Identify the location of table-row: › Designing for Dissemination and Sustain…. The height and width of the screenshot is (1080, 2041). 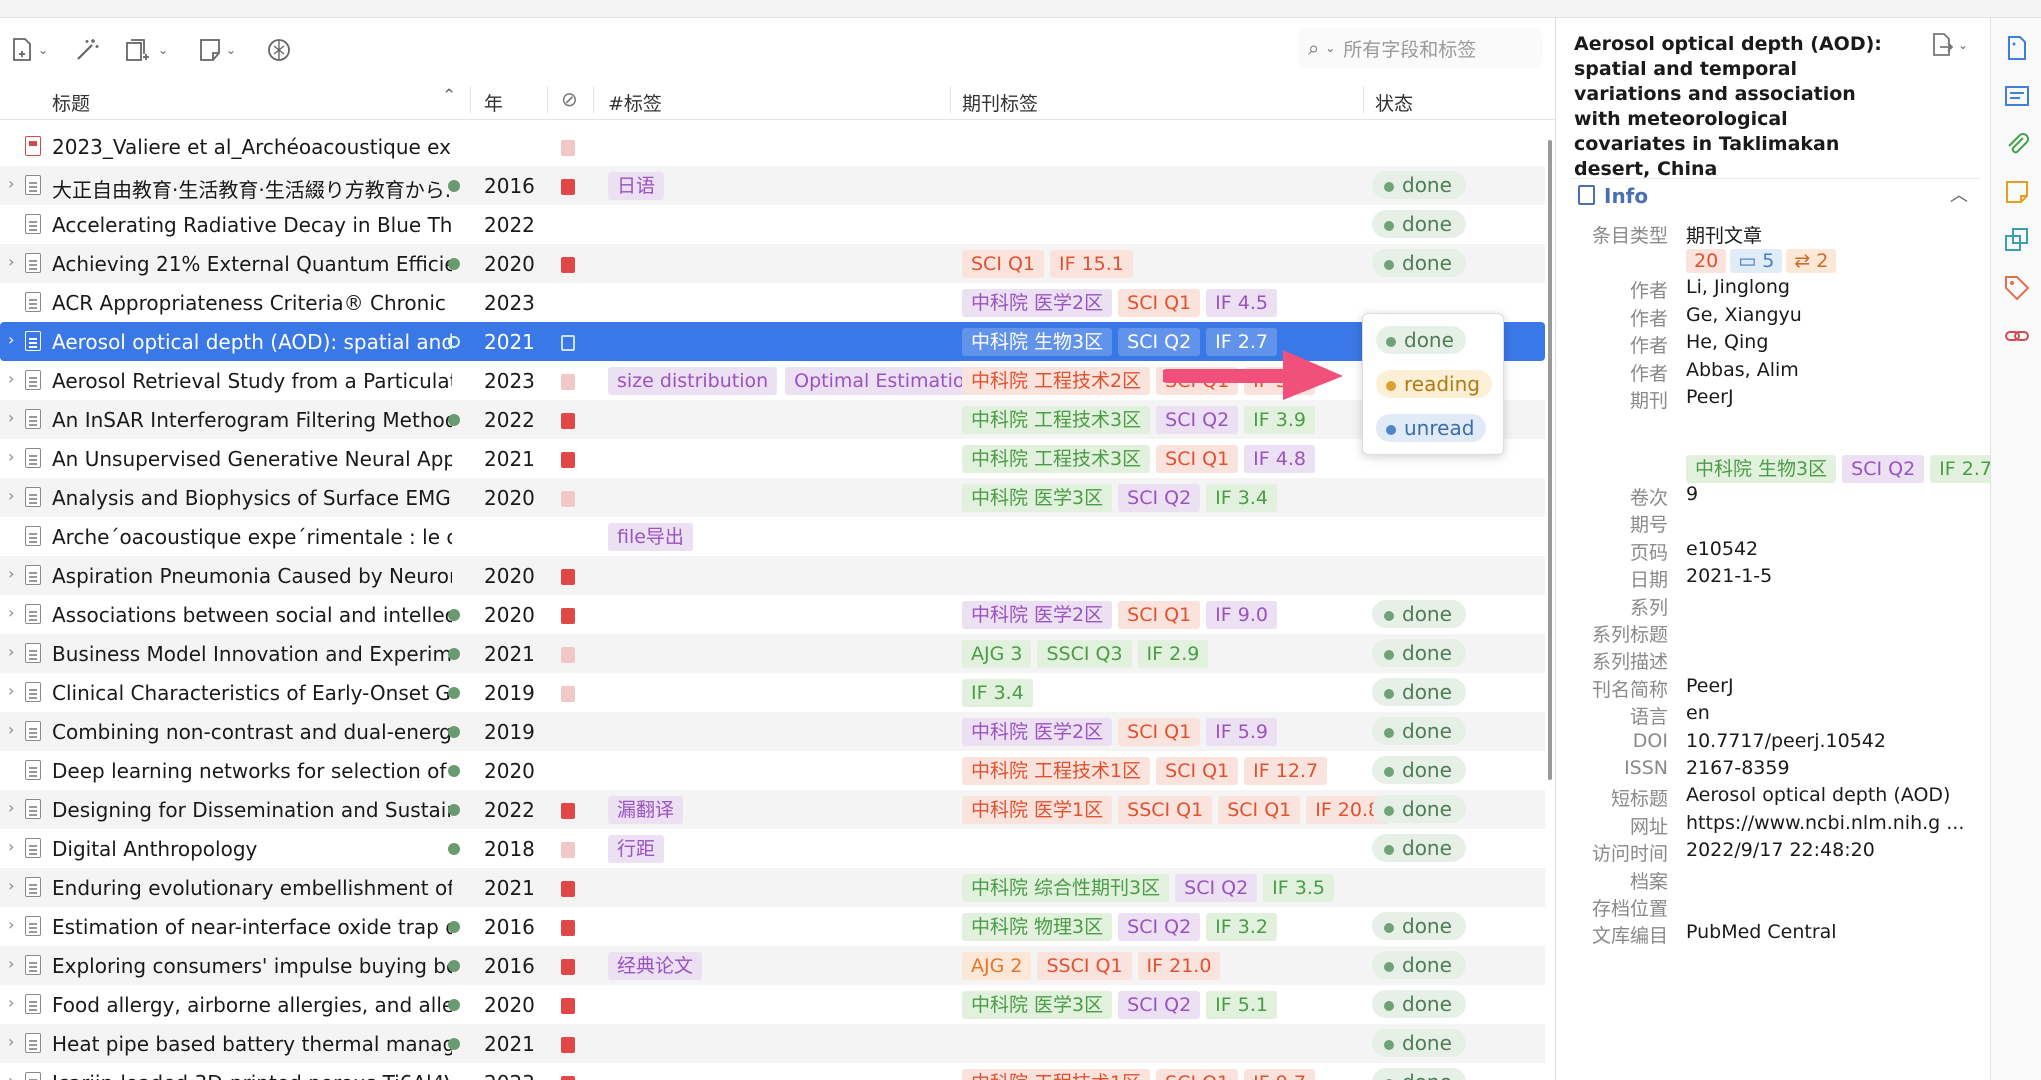
(772, 809).